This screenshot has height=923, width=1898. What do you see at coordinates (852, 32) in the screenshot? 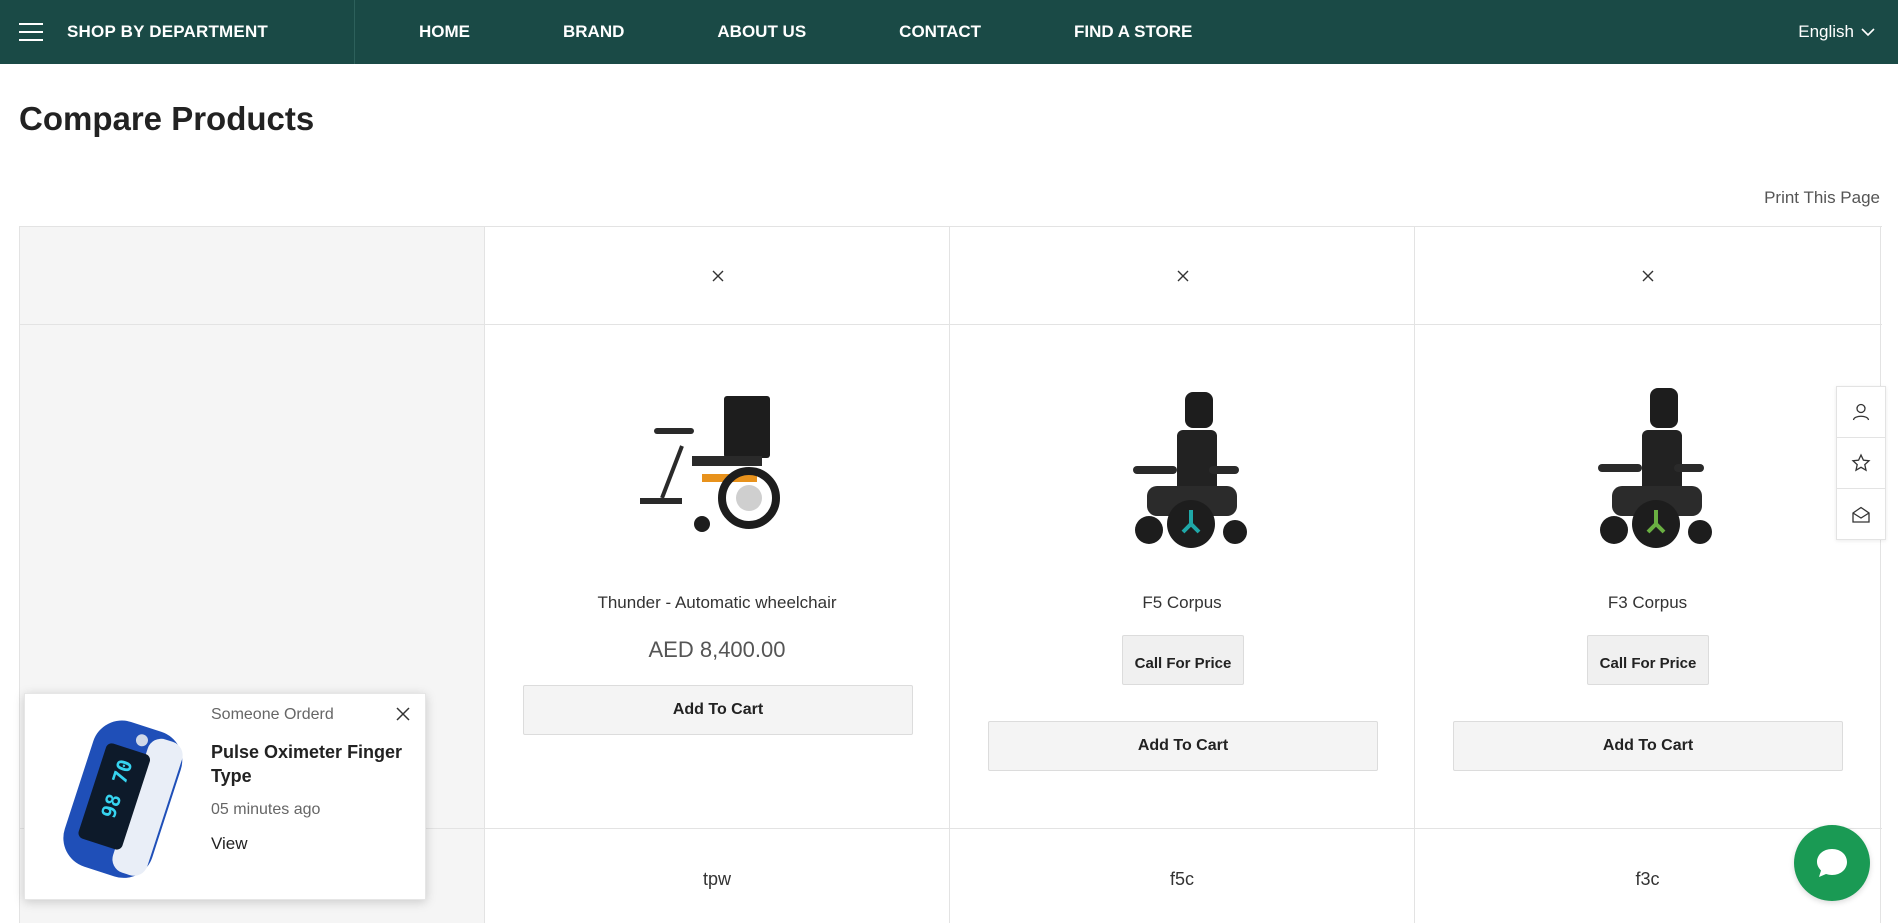
I see `main-menu: HOME BRAND ABOUT US CONTACT FIND A STORE` at bounding box center [852, 32].